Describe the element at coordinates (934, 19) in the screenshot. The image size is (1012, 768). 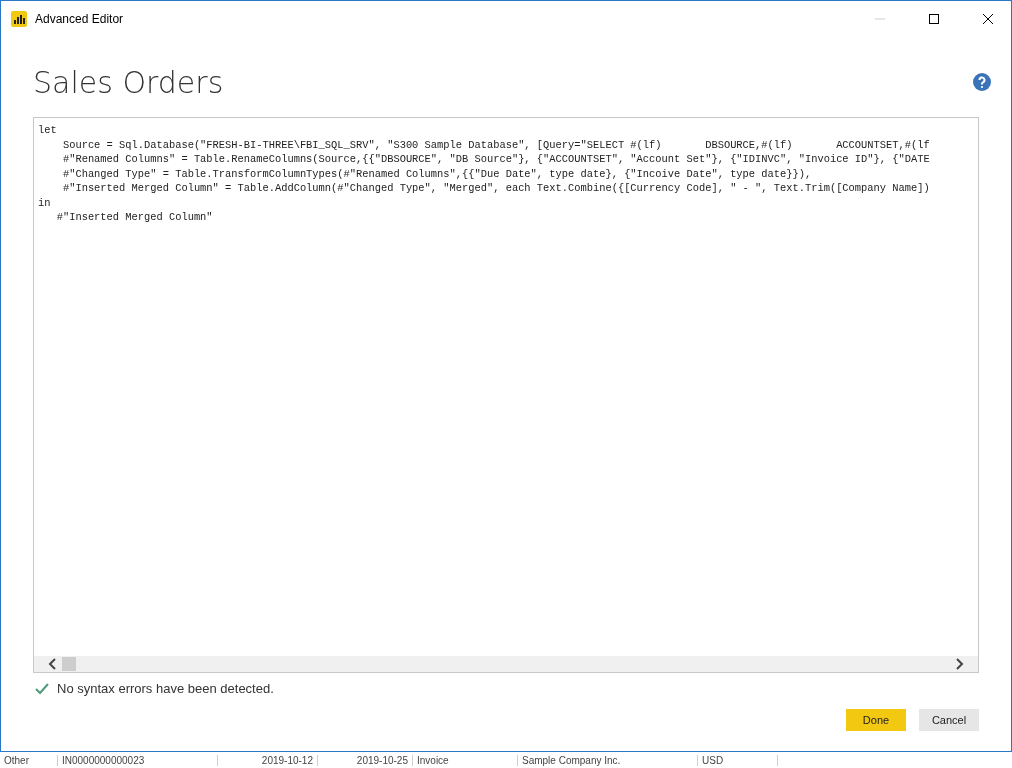
I see `maximize-icon` at that location.